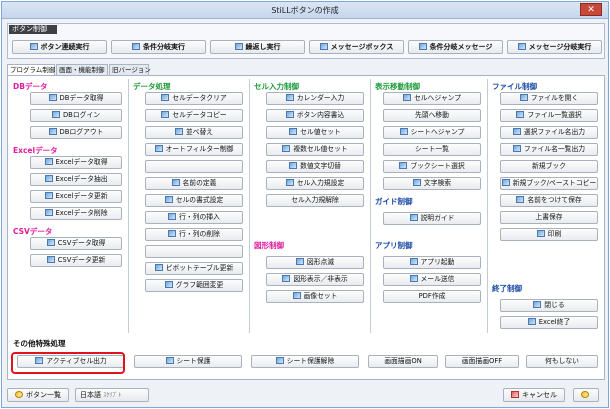 Image resolution: width=610 pixels, height=409 pixels. I want to click on chart-range-button: グラフ範囲変更, so click(194, 285).